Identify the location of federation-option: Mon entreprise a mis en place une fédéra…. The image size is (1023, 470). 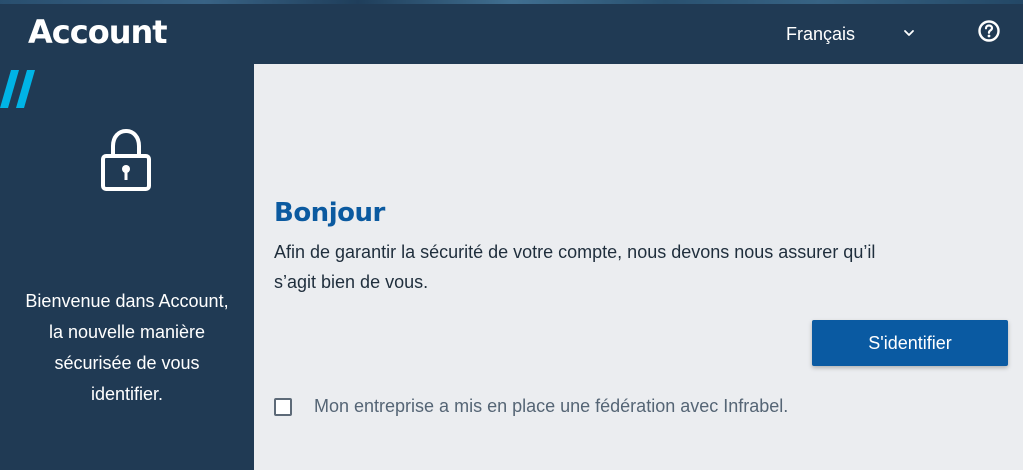
(624, 406).